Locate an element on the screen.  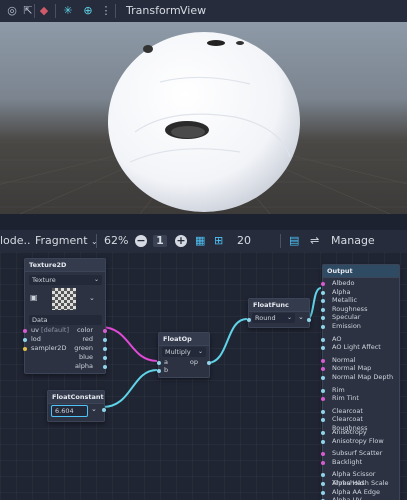
wire-constant-to-b is located at coordinates (130, 388).